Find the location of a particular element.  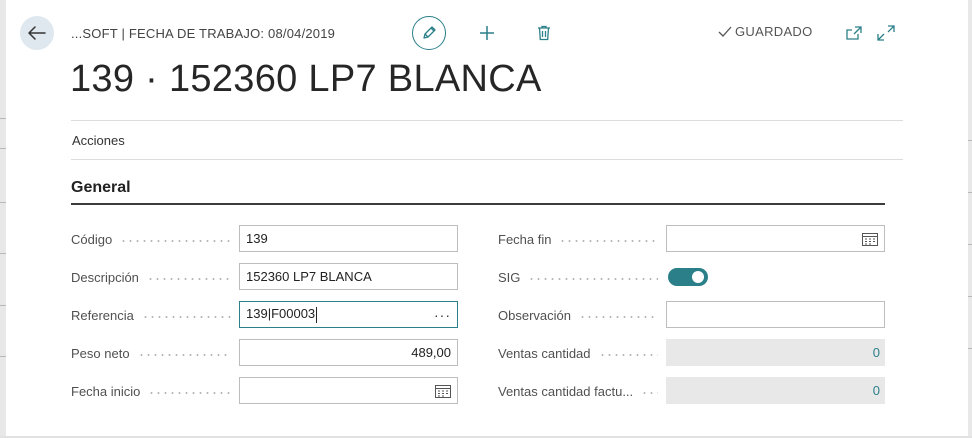

sig-toggle is located at coordinates (688, 277).